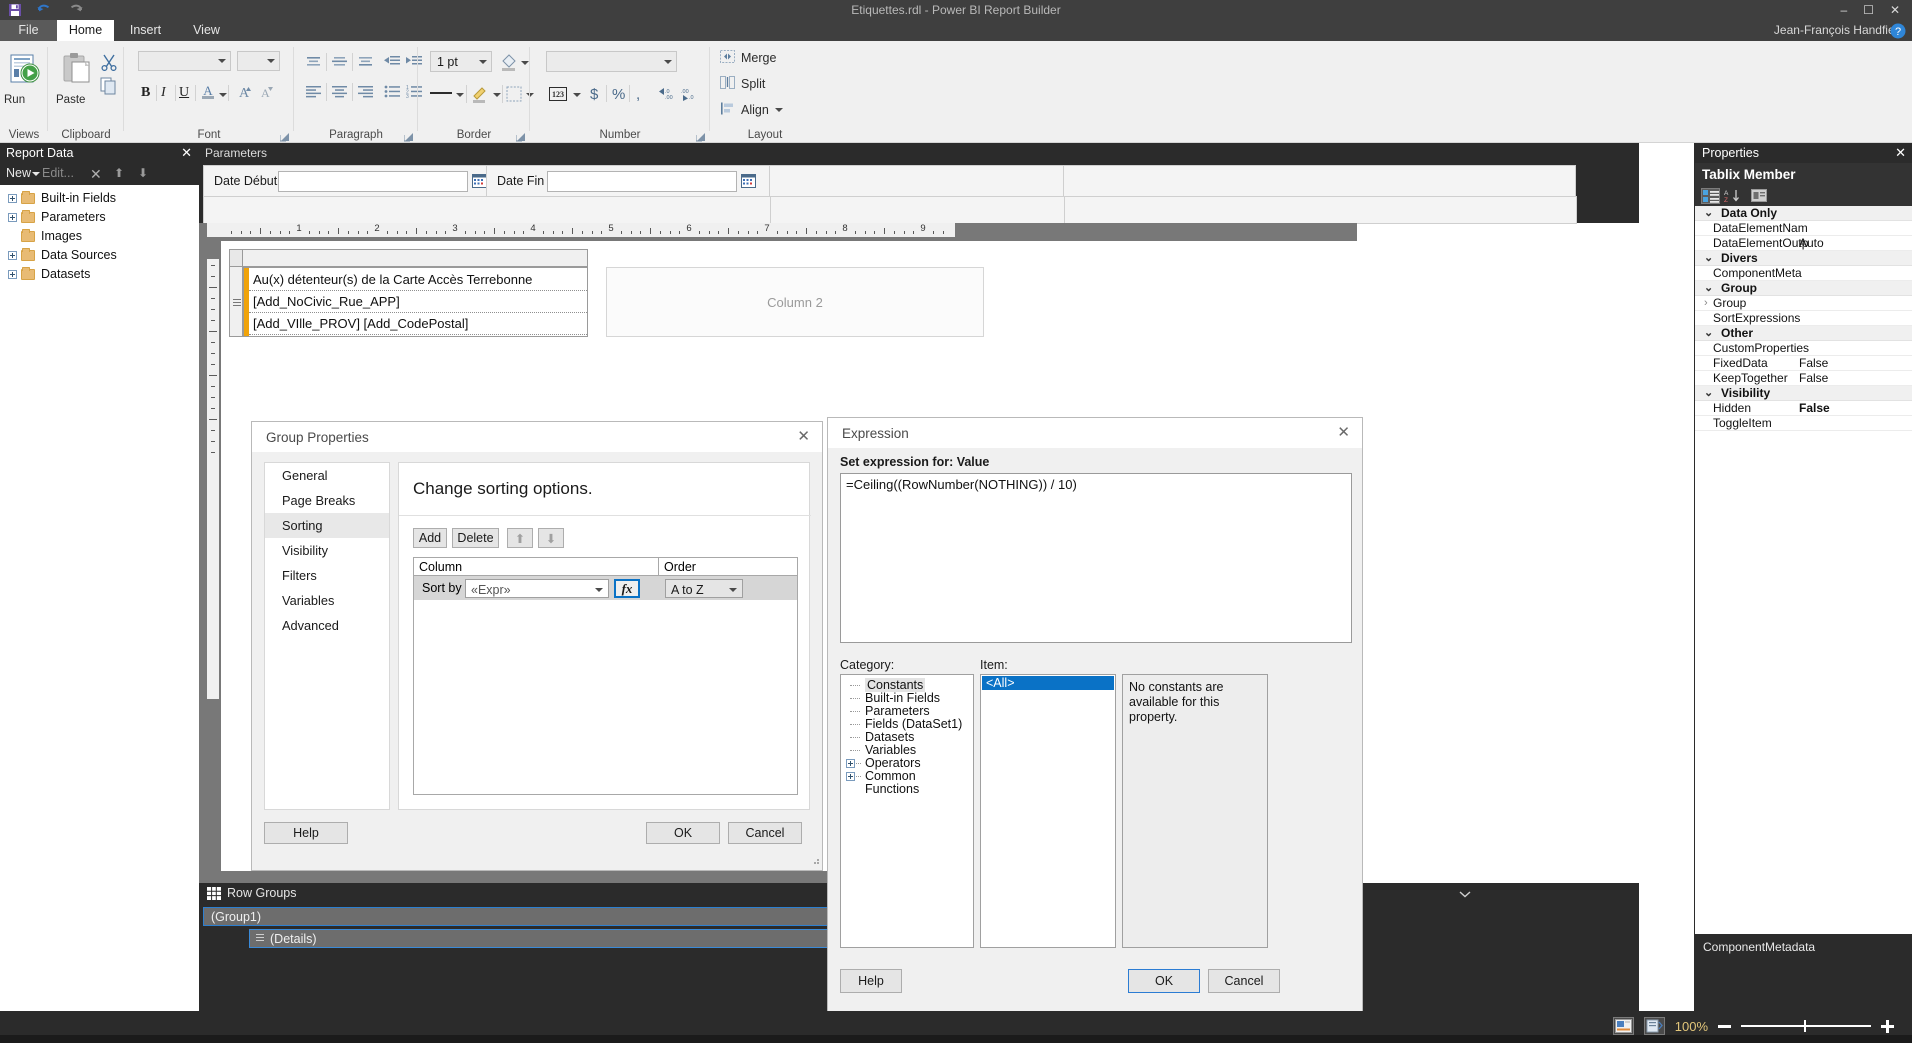  I want to click on font-color-icon: A, so click(208, 92).